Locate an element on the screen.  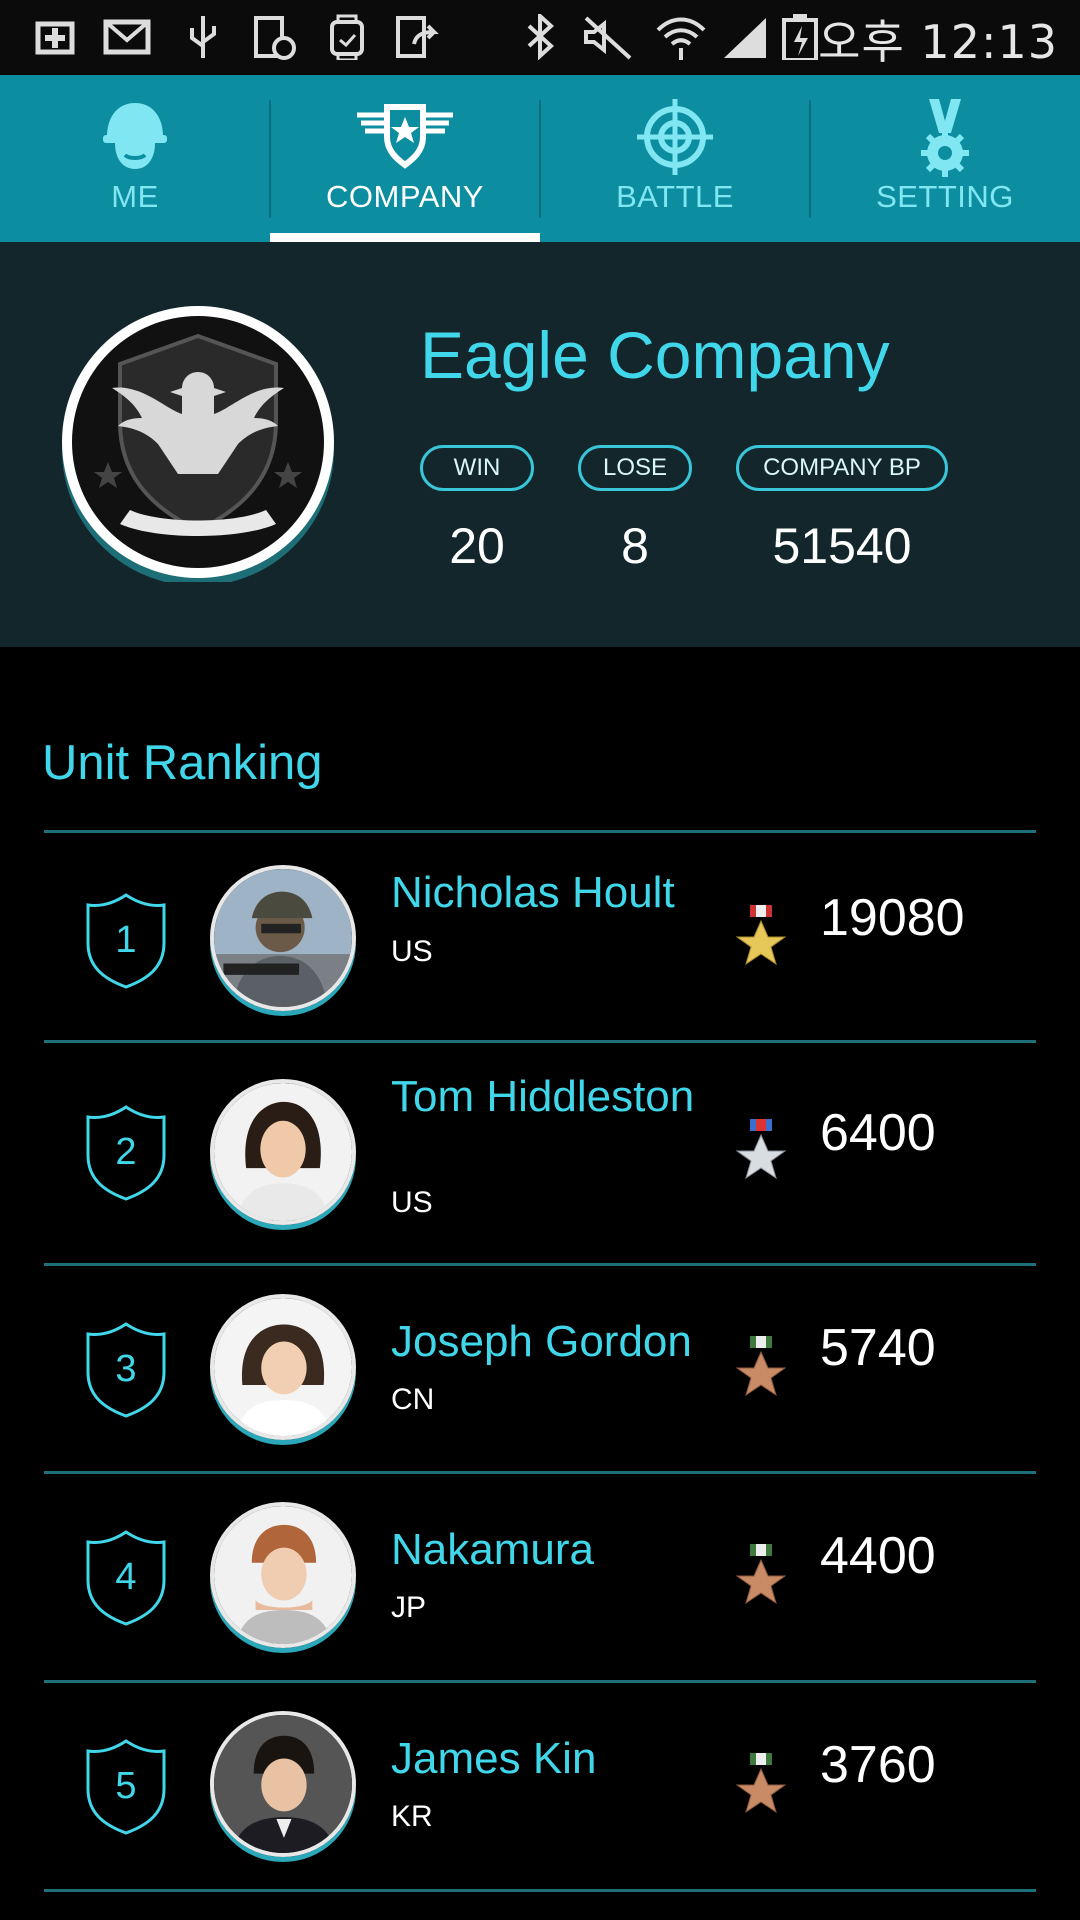
player-name: James Kin is located at coordinates (494, 1758).